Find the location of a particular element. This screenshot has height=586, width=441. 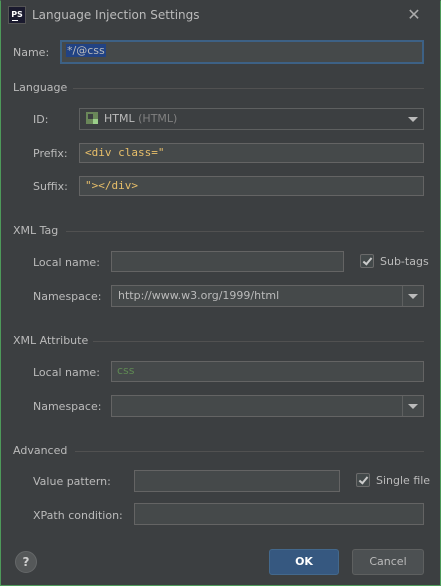

single-file-label: Single file is located at coordinates (403, 480).